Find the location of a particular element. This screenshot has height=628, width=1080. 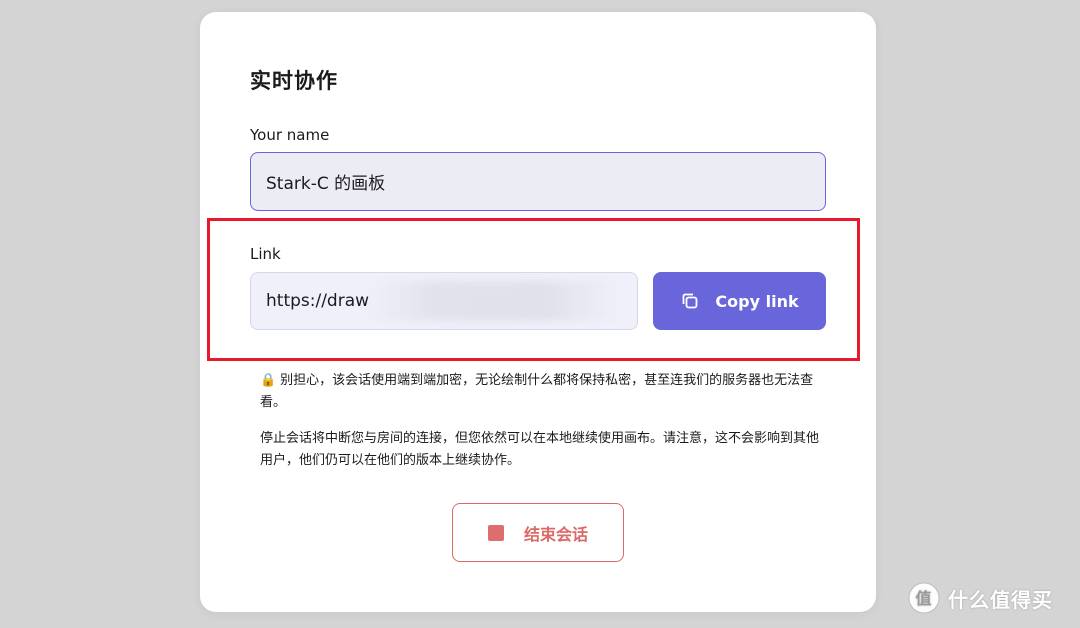

end-session-button: 结束会话 is located at coordinates (538, 532).